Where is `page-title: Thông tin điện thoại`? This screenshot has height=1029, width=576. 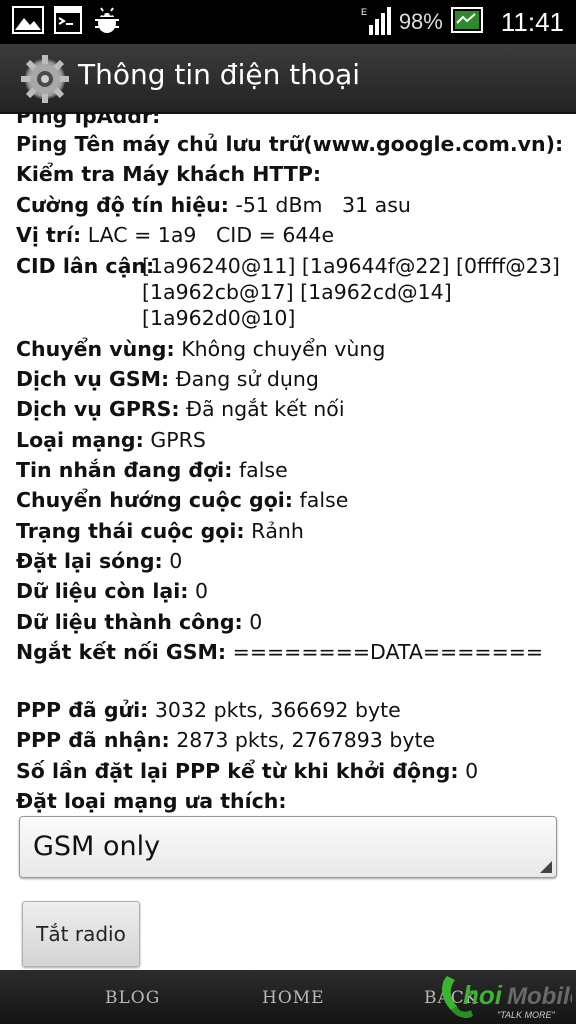
page-title: Thông tin điện thoại is located at coordinates (219, 74).